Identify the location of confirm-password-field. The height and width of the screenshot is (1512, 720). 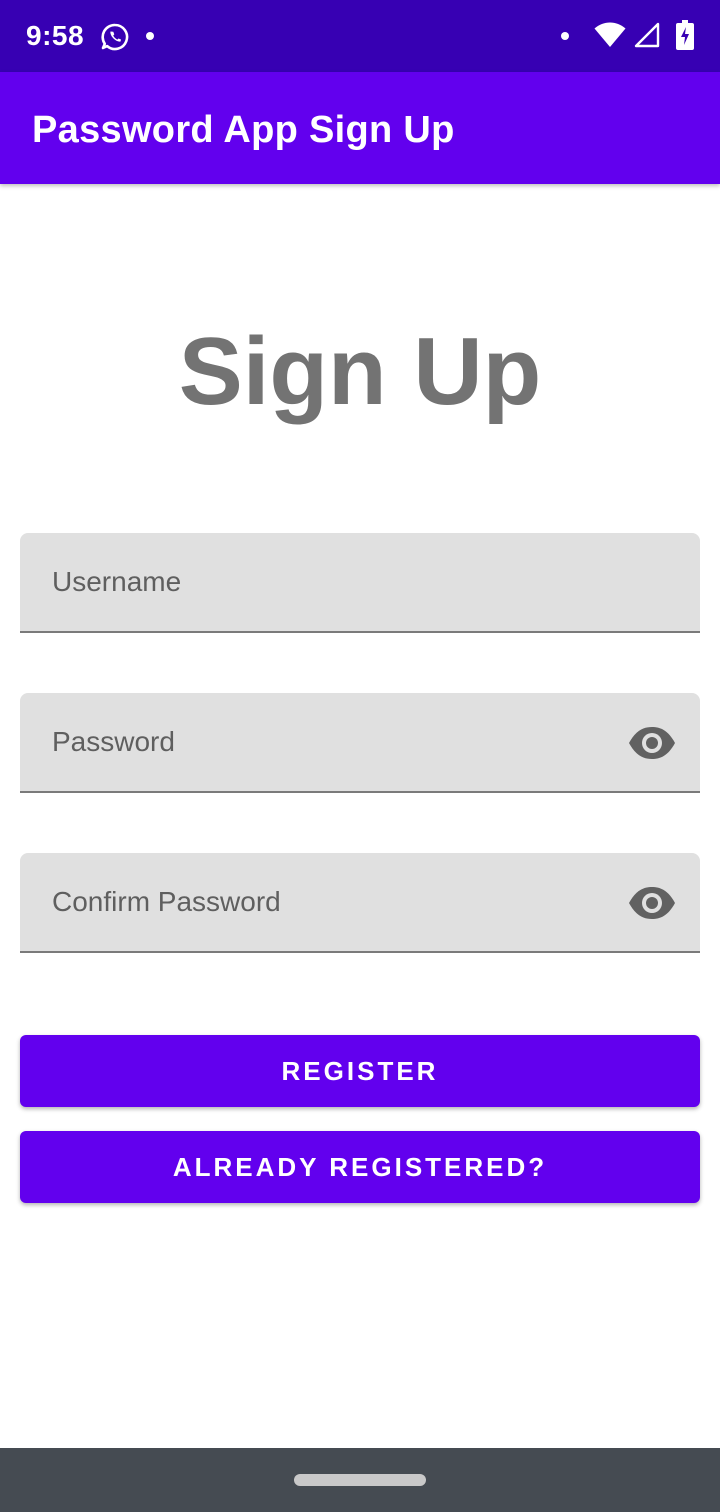
(360, 903).